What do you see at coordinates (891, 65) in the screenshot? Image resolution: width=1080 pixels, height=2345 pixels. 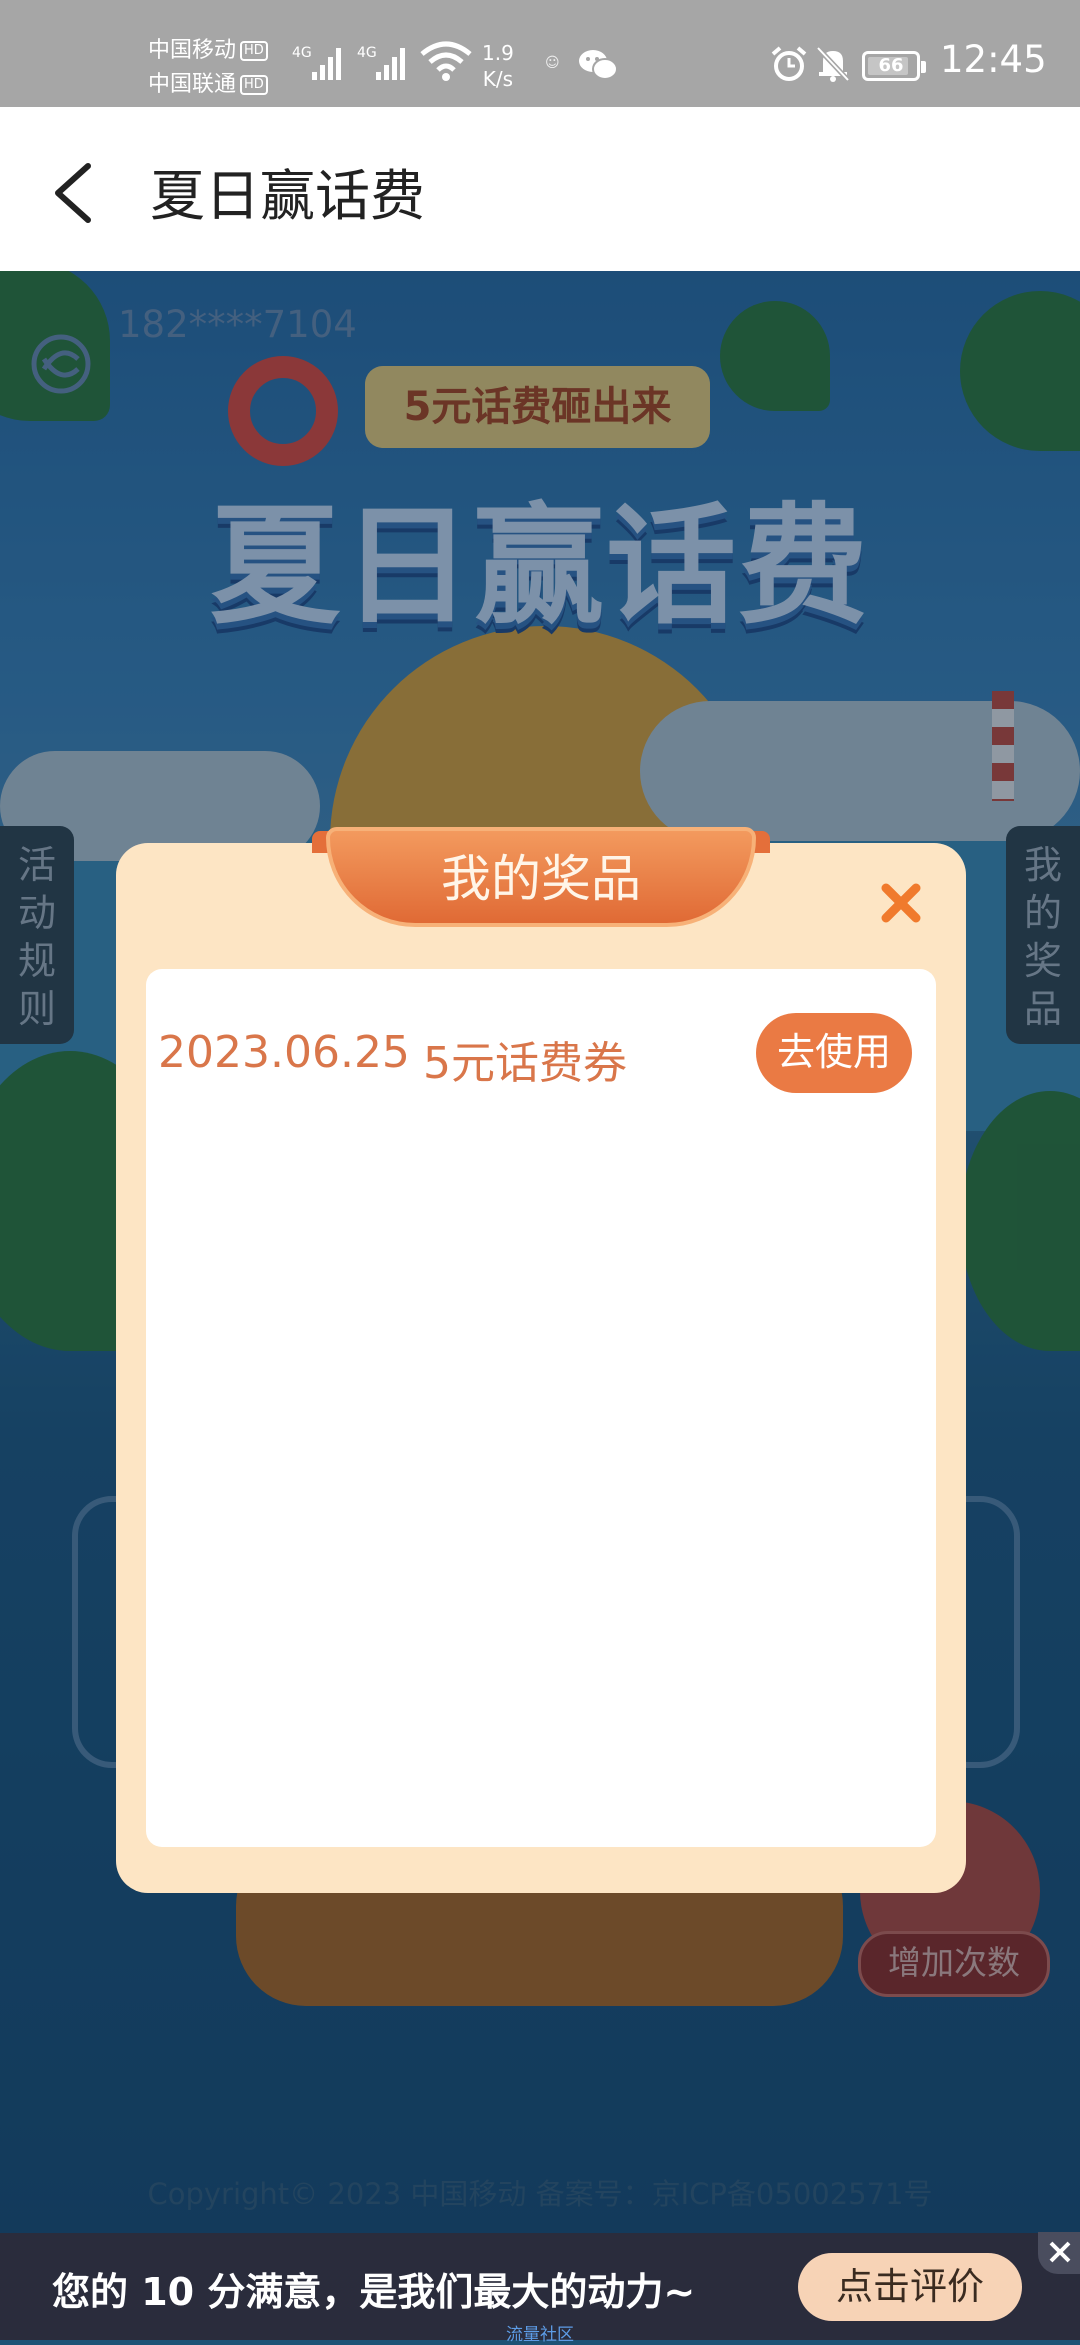 I see `battery-level: 66` at bounding box center [891, 65].